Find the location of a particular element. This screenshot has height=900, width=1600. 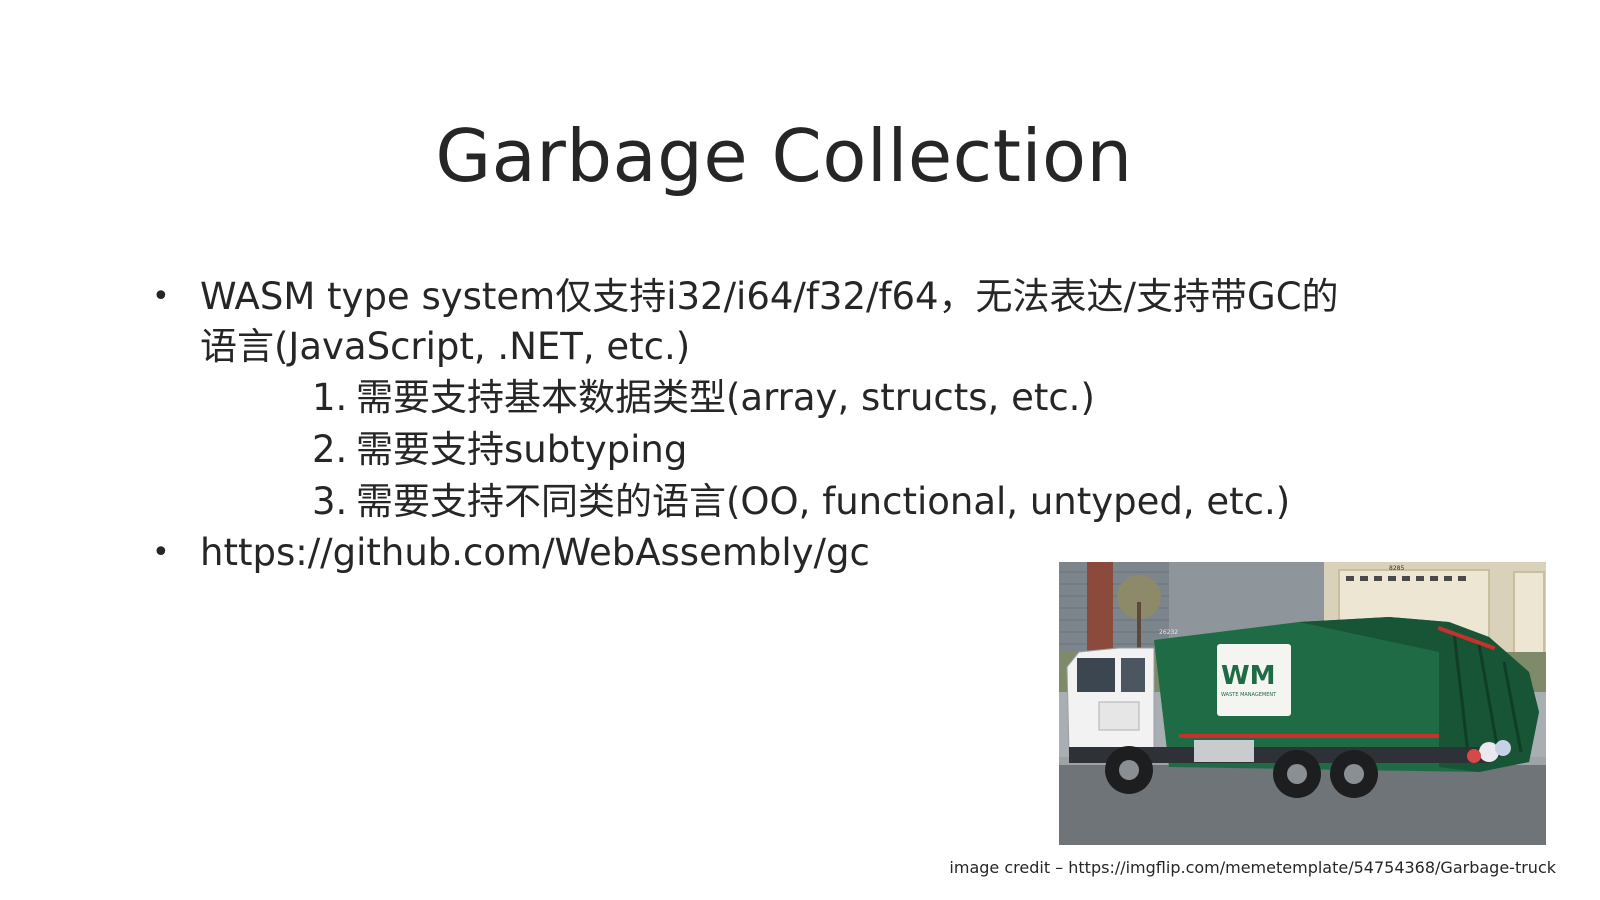

house-number-text: 8285 is located at coordinates (1396, 568).